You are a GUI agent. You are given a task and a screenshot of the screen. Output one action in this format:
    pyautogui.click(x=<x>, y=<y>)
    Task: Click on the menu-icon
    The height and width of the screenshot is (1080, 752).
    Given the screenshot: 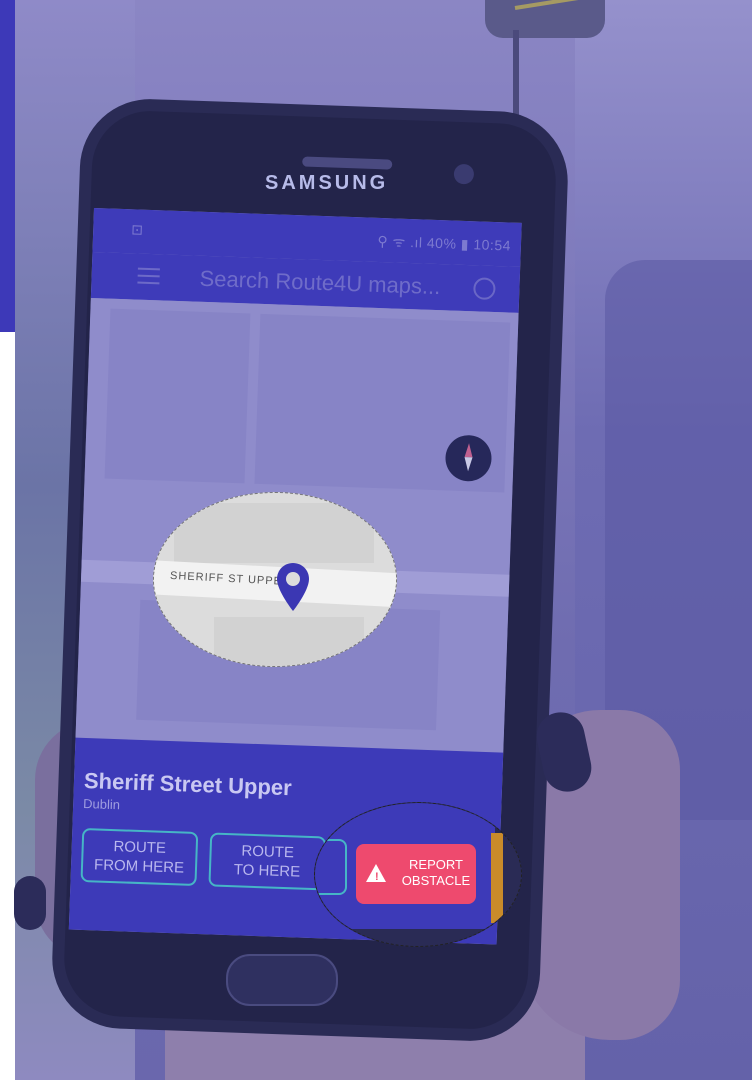 What is the action you would take?
    pyautogui.click(x=148, y=276)
    